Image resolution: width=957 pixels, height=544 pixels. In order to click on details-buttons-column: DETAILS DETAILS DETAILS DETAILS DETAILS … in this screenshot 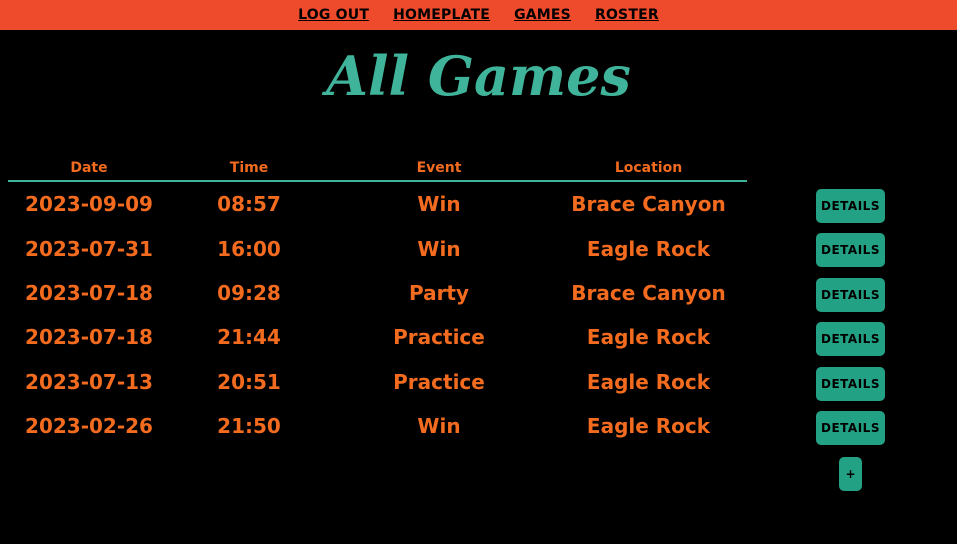, I will do `click(850, 322)`.